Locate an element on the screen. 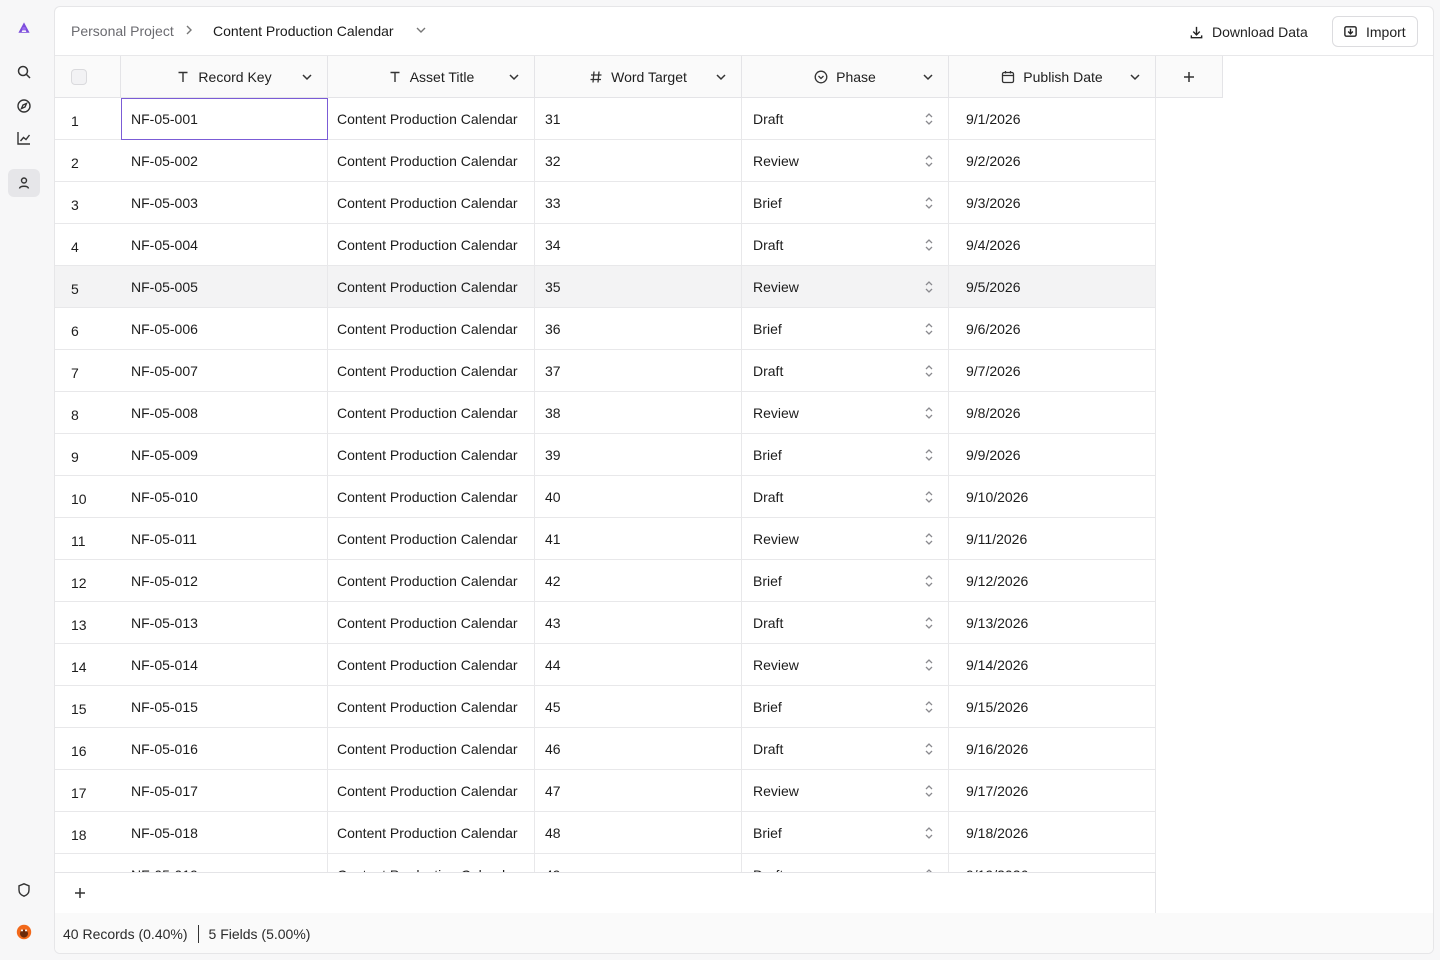  cell-word-target: 38 is located at coordinates (638, 413).